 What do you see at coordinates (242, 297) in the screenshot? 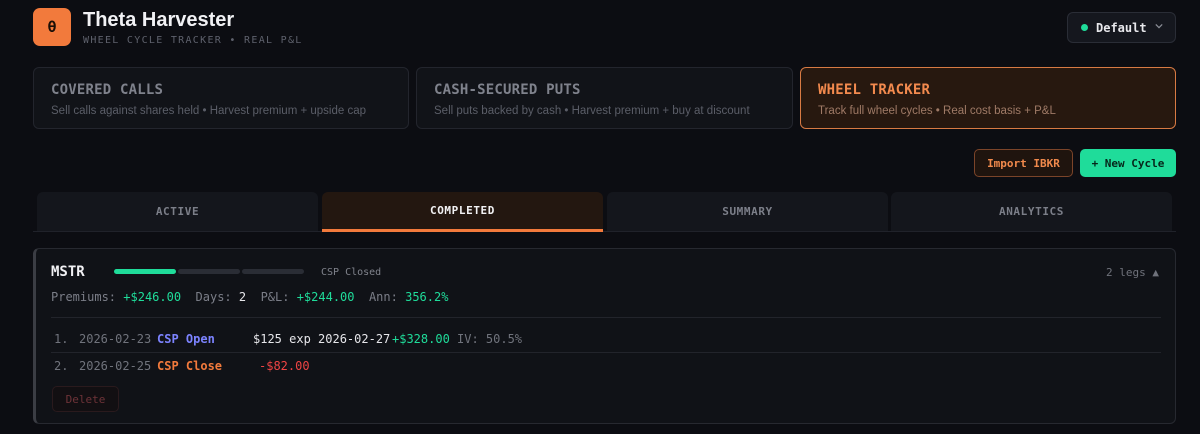
I see `days-value: 2` at bounding box center [242, 297].